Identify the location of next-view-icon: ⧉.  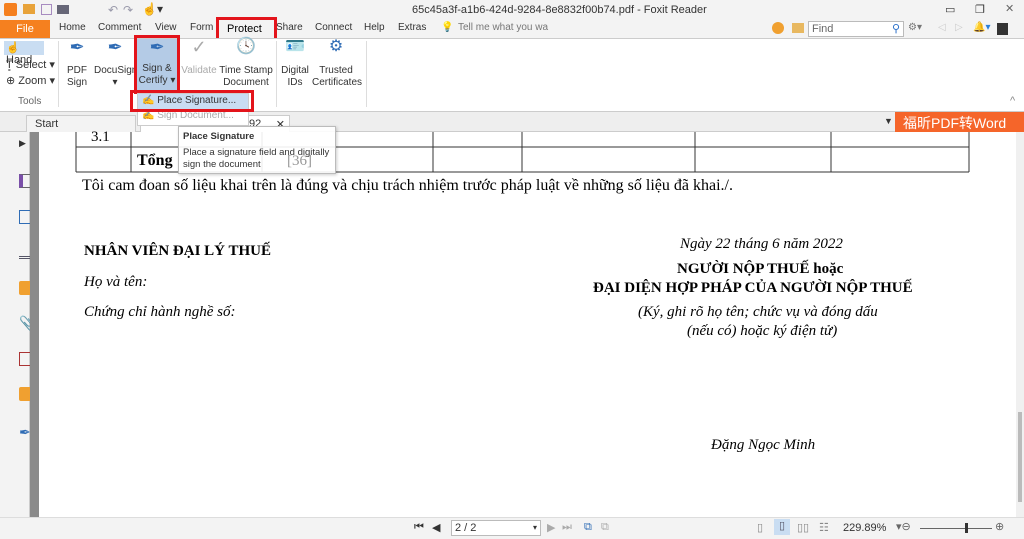
(605, 527).